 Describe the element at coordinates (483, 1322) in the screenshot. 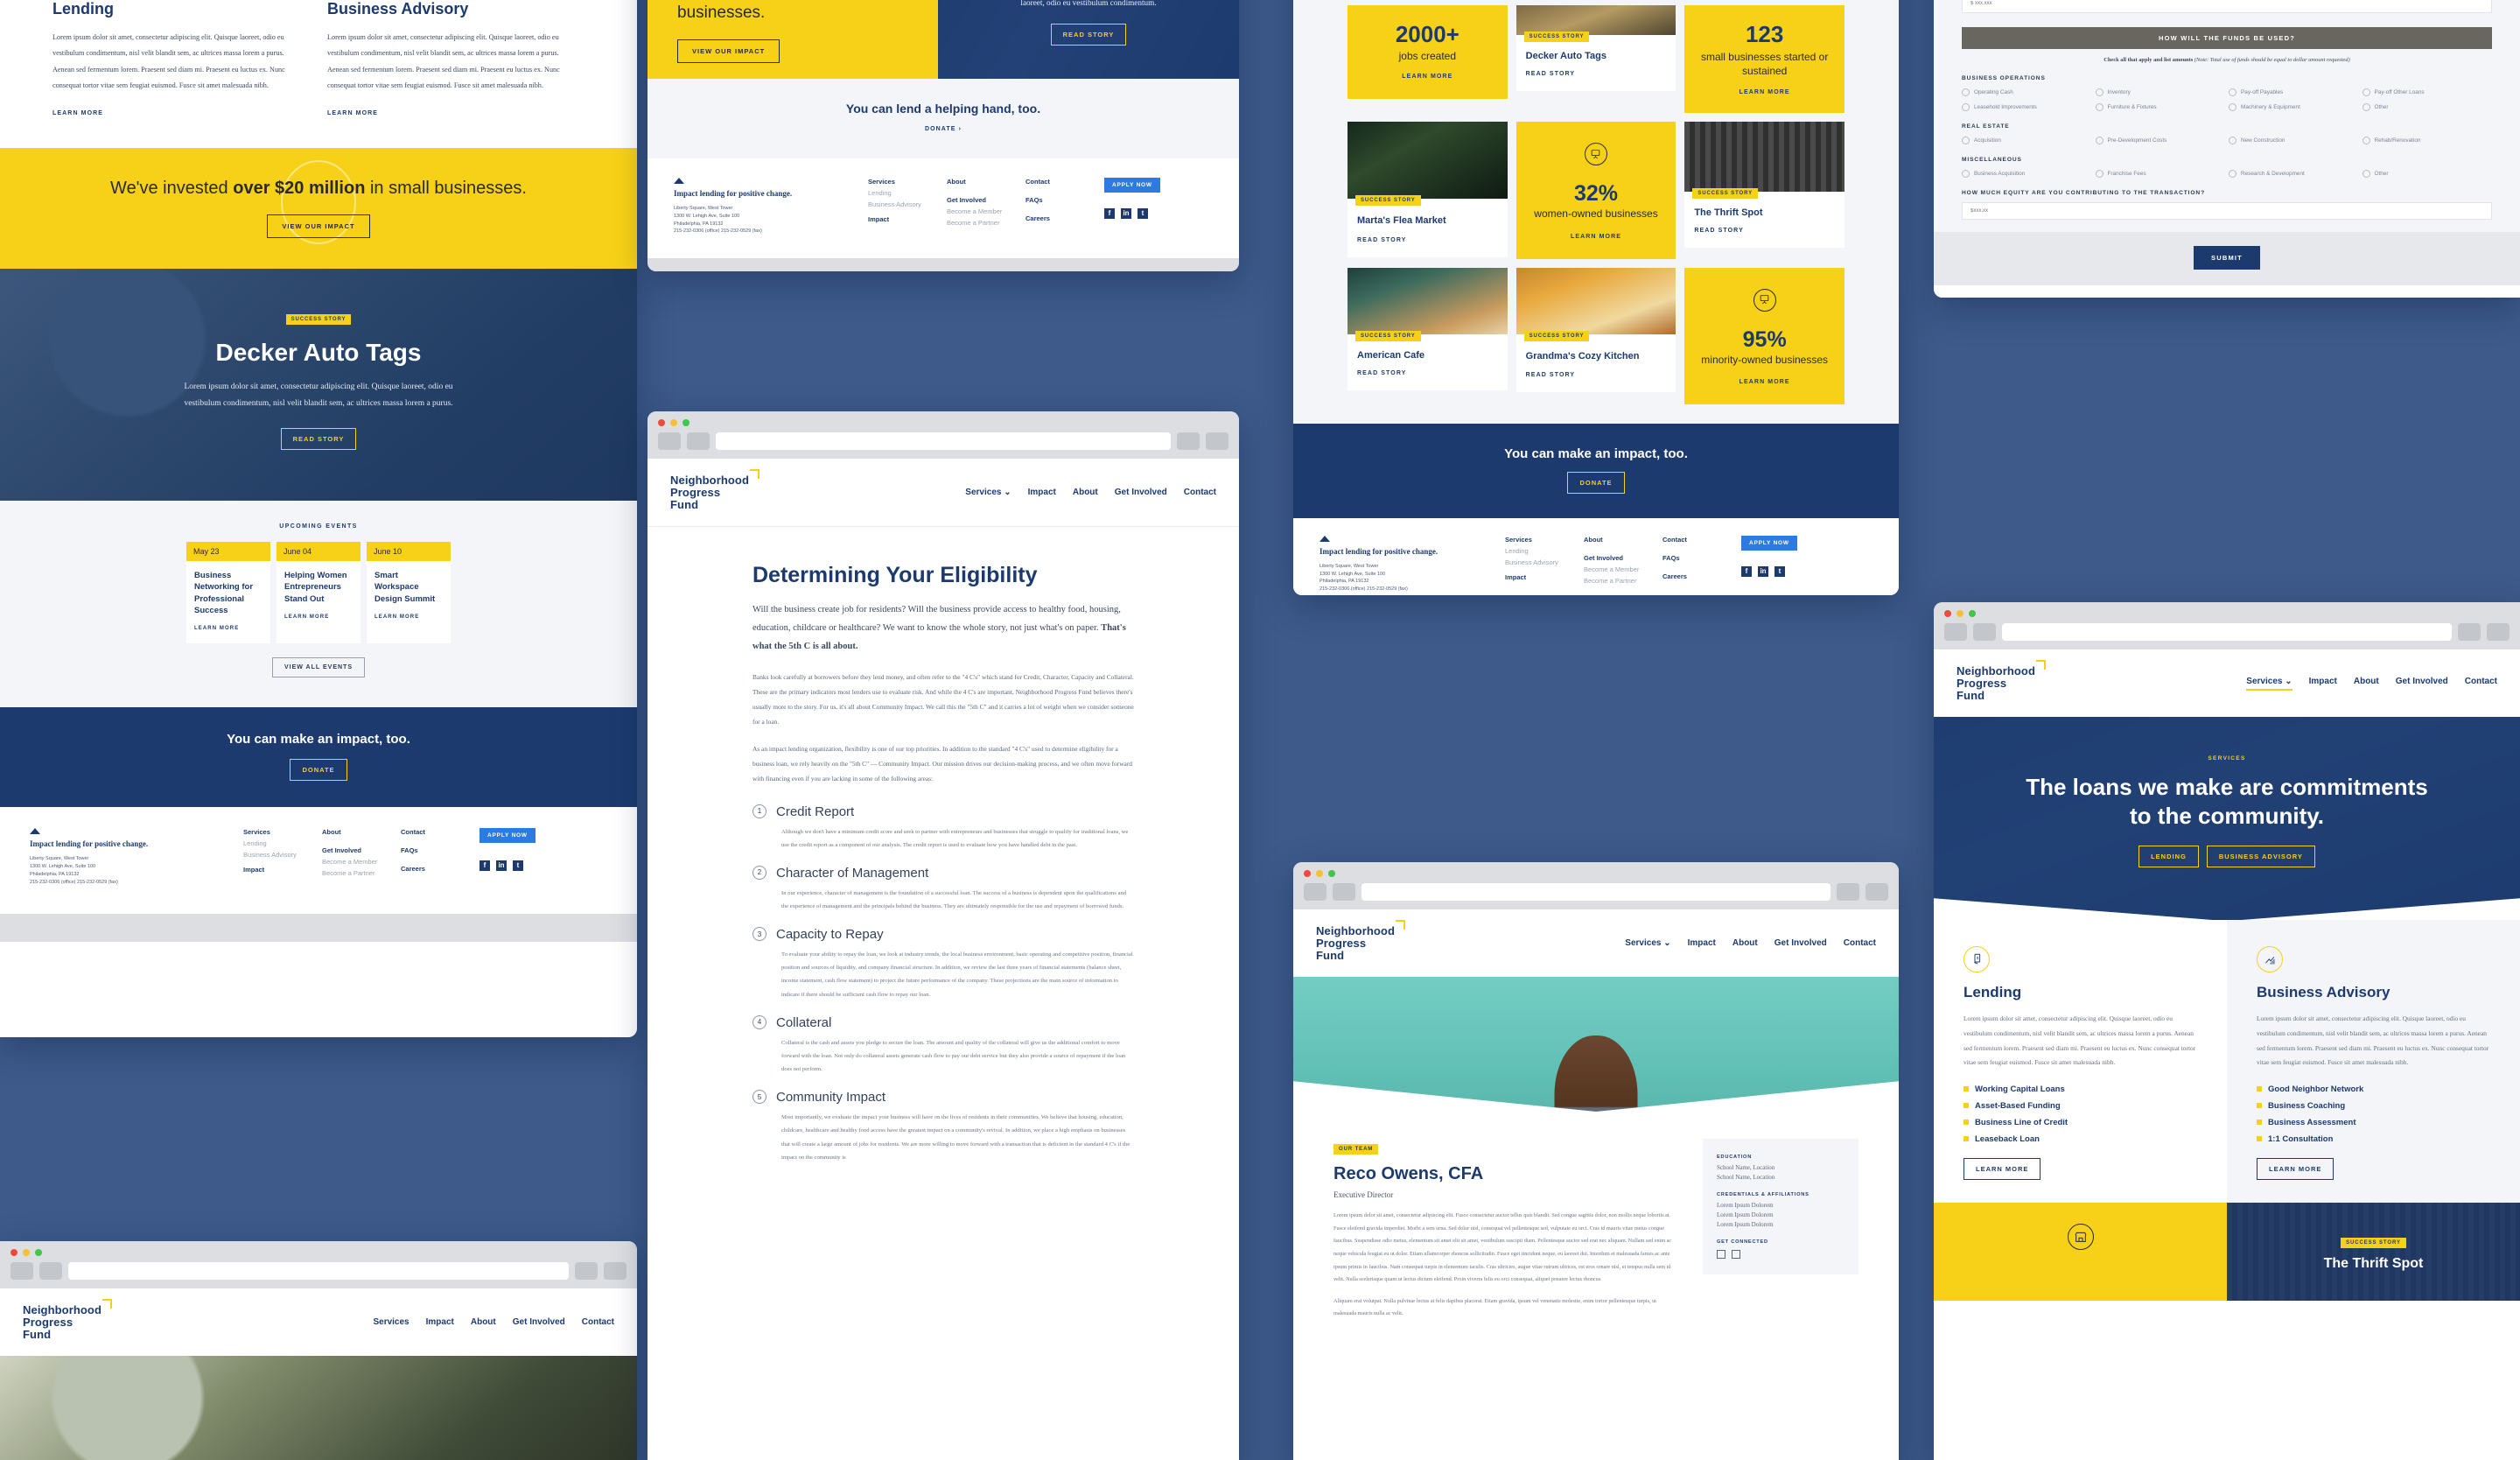

I see `nav-item-about: About` at that location.